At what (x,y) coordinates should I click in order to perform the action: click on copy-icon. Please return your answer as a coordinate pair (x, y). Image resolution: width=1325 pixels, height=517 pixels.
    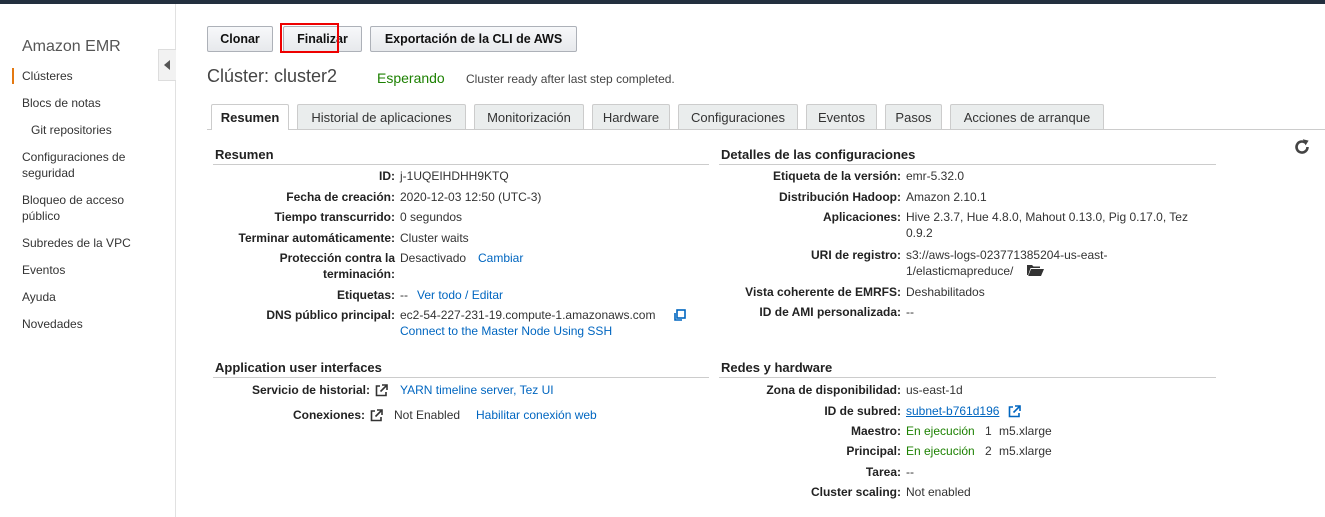
    Looking at the image, I should click on (679, 315).